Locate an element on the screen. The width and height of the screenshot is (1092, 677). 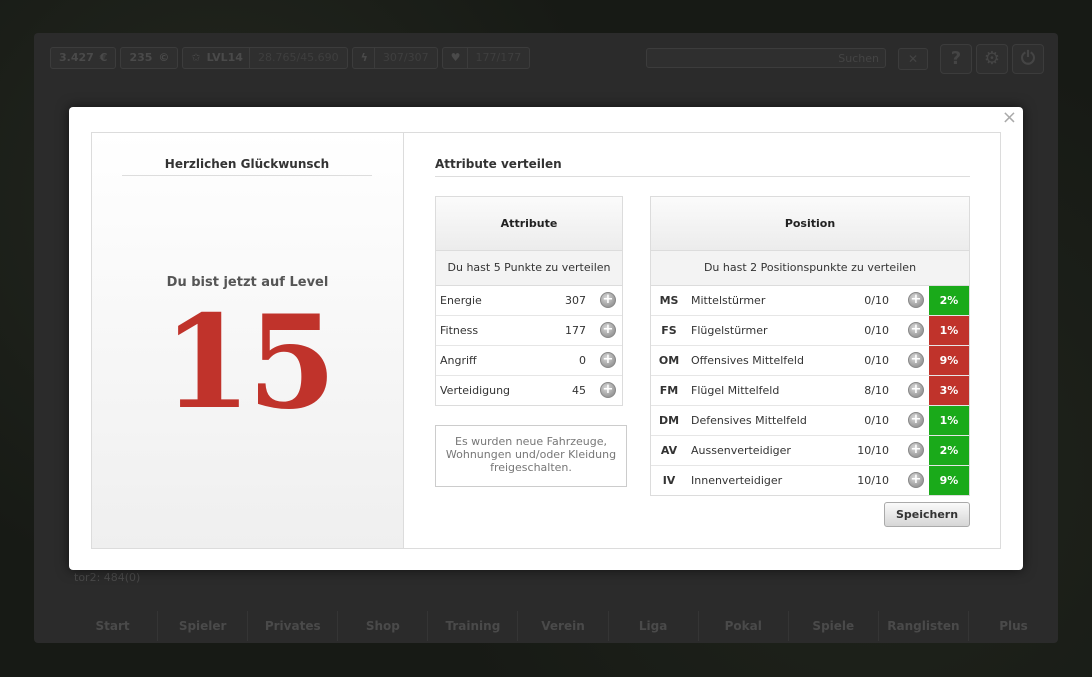
attribute-name: Fitness is located at coordinates (459, 330).